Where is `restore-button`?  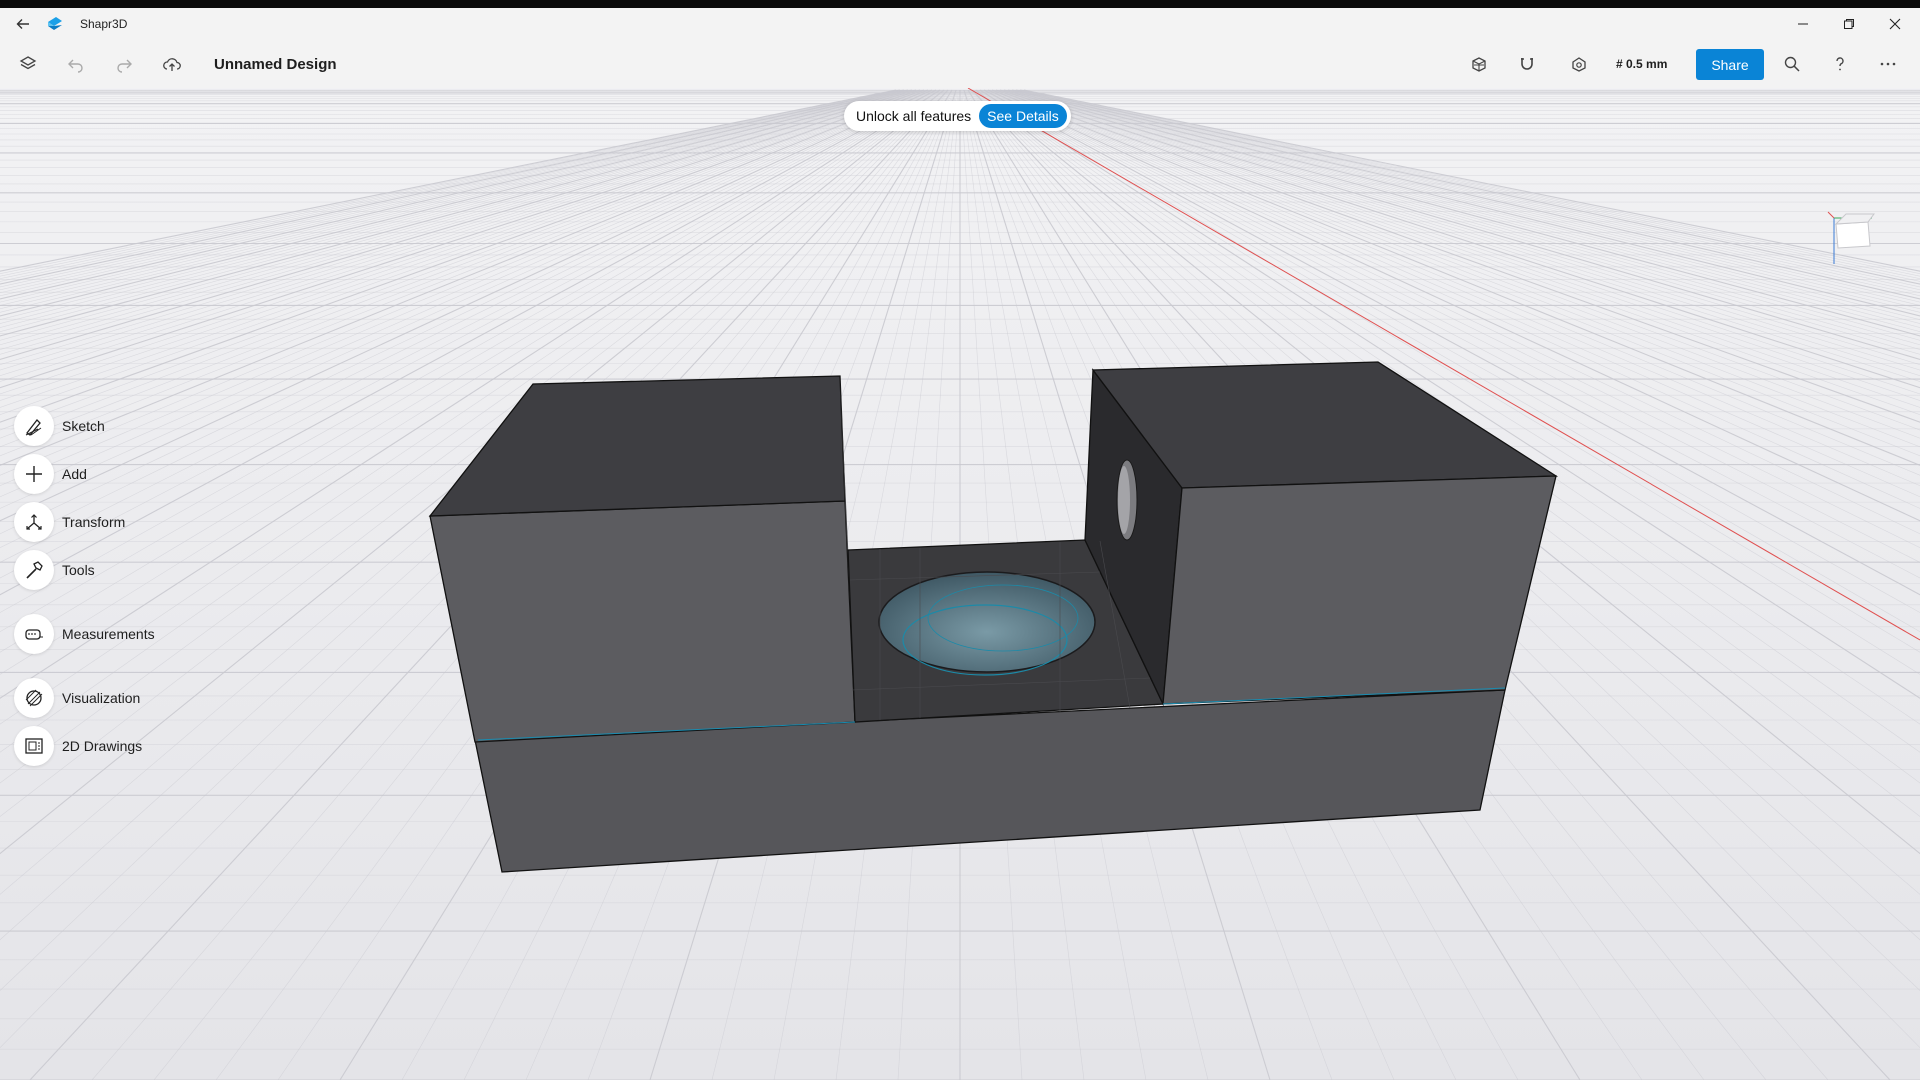 restore-button is located at coordinates (1849, 24).